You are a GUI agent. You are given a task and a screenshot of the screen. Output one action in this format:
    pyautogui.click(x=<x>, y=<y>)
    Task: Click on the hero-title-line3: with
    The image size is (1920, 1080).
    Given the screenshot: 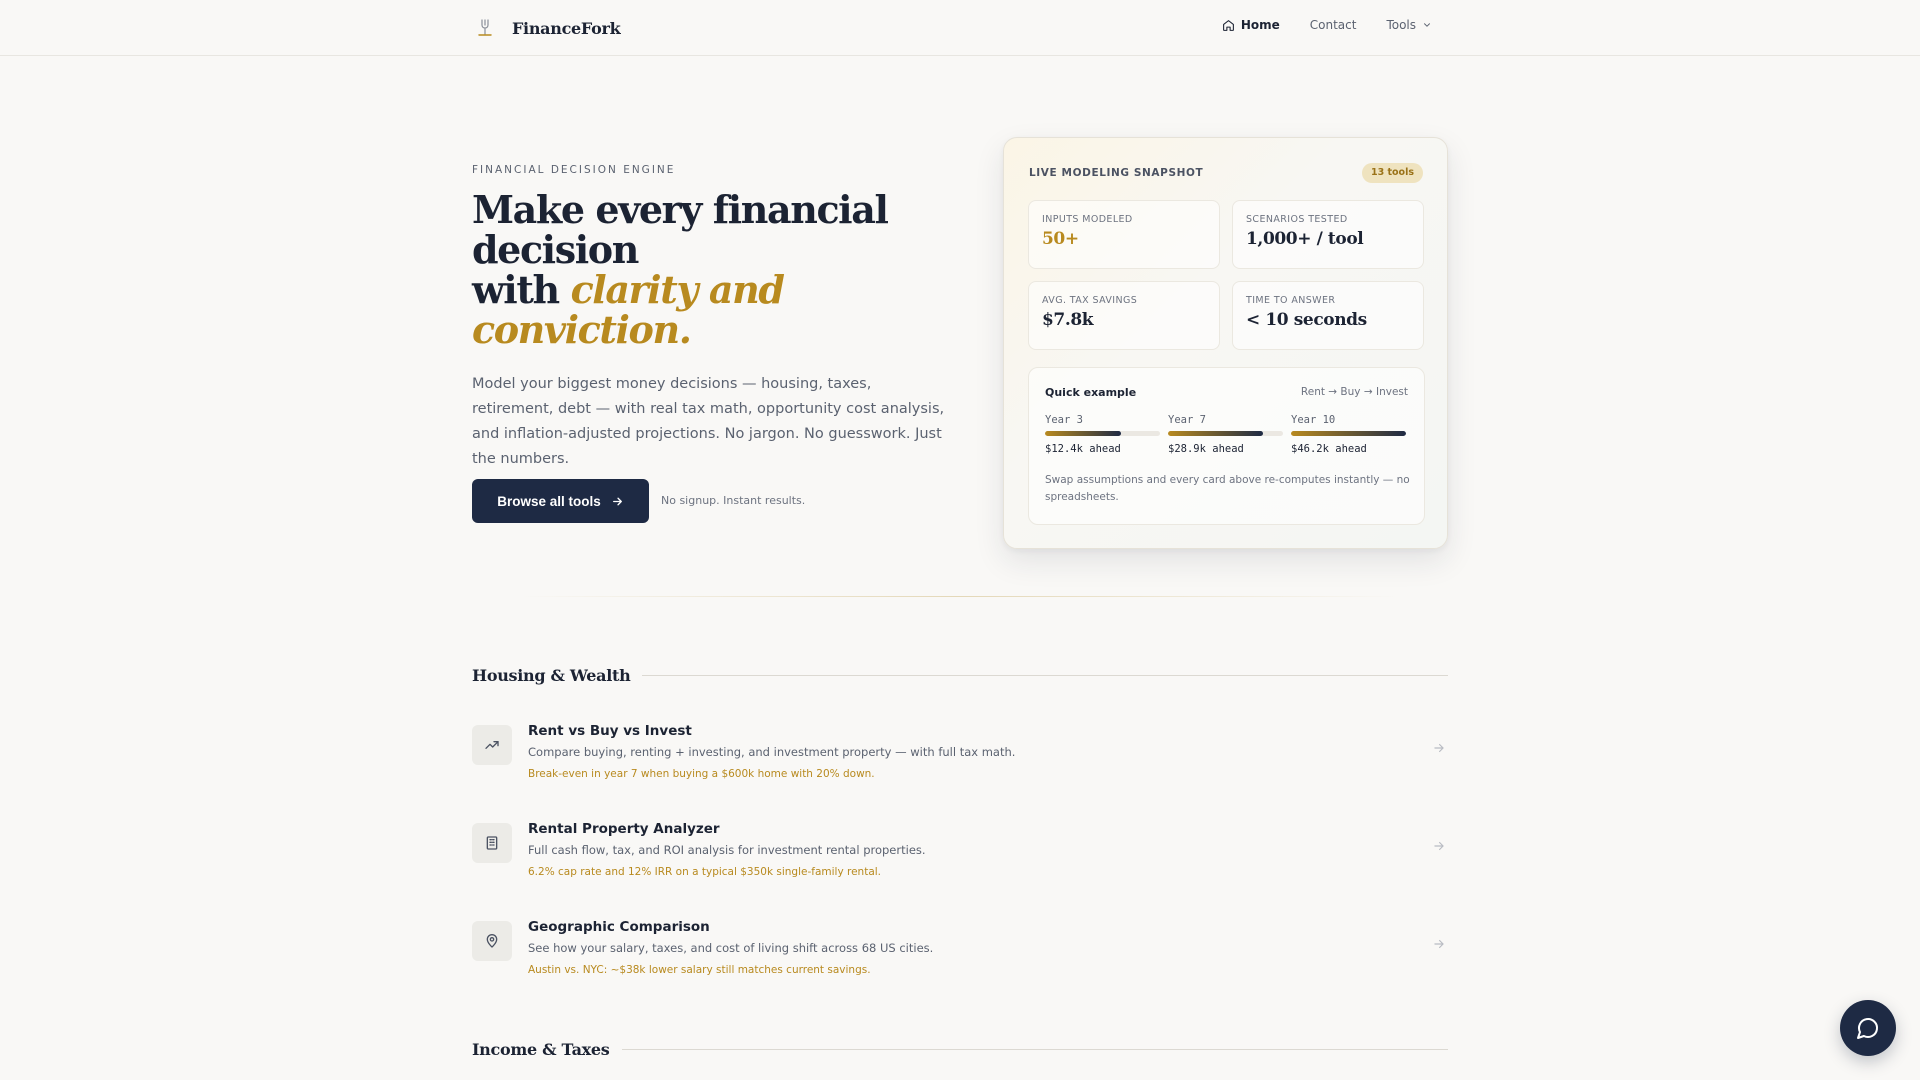 What is the action you would take?
    pyautogui.click(x=521, y=289)
    